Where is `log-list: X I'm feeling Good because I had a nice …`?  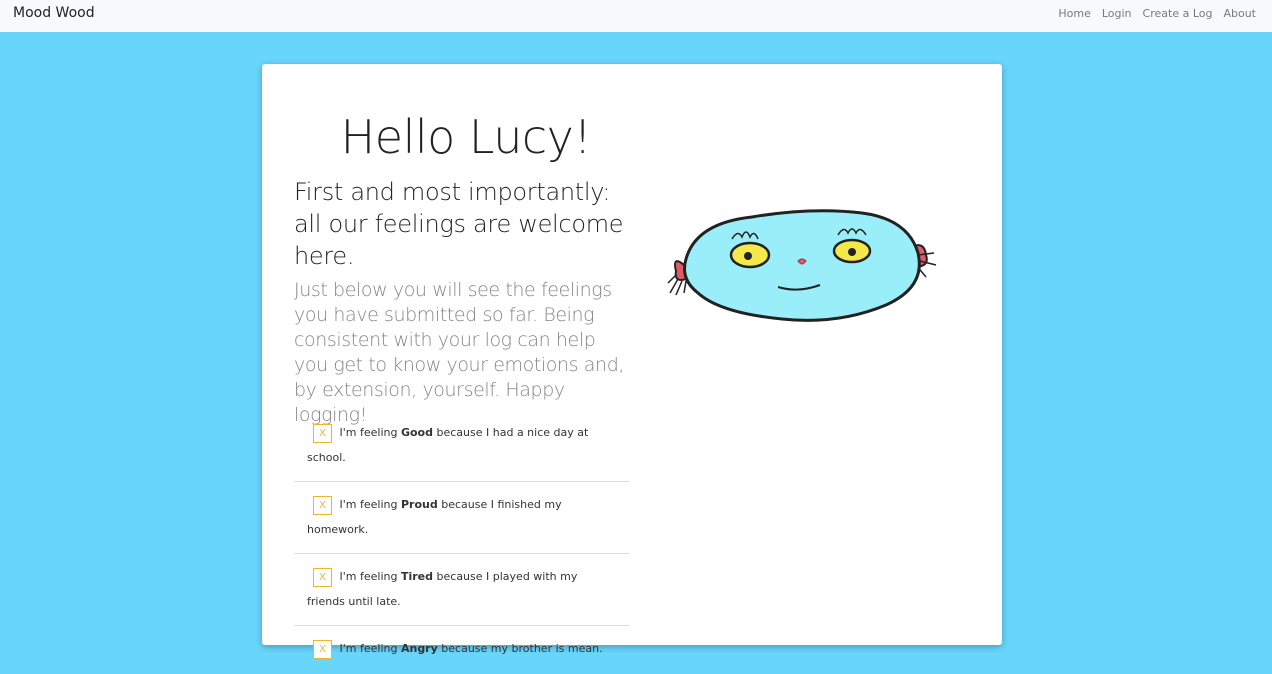
log-list: X I'm feeling Good because I had a nice … is located at coordinates (461, 541).